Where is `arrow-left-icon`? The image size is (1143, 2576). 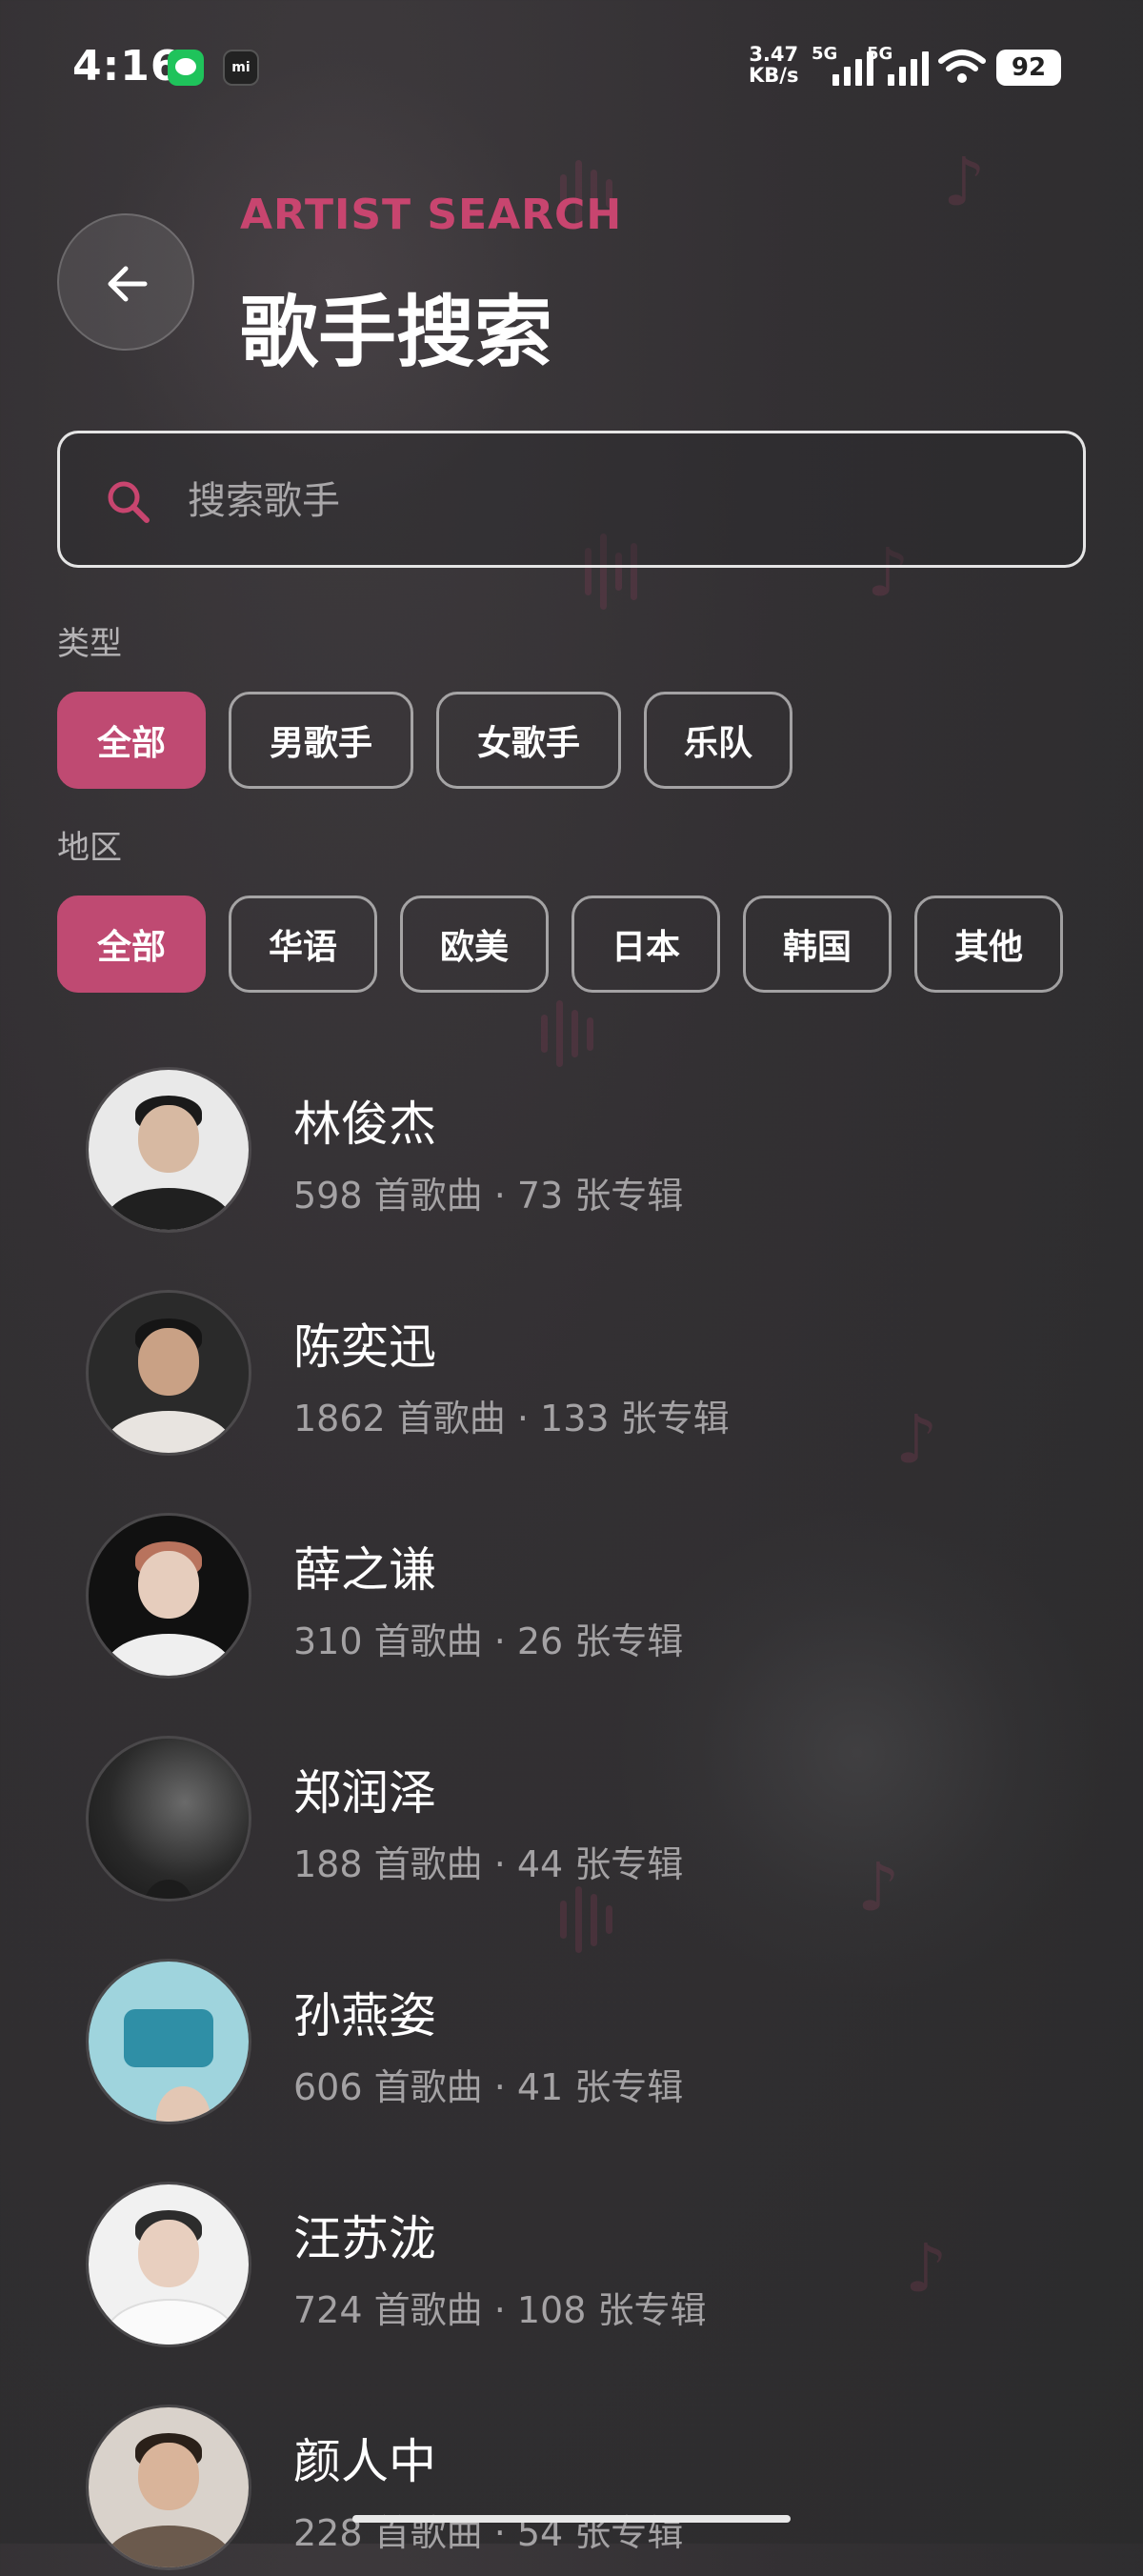
arrow-left-icon is located at coordinates (128, 284).